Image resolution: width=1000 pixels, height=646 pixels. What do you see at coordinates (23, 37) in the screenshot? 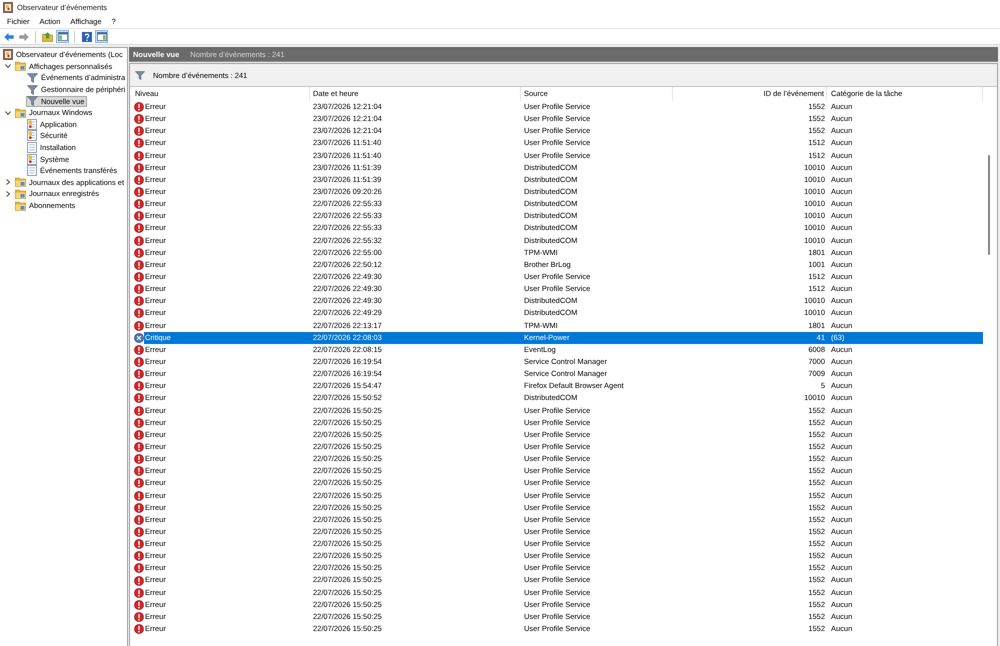
I see `arrow-right-icon` at bounding box center [23, 37].